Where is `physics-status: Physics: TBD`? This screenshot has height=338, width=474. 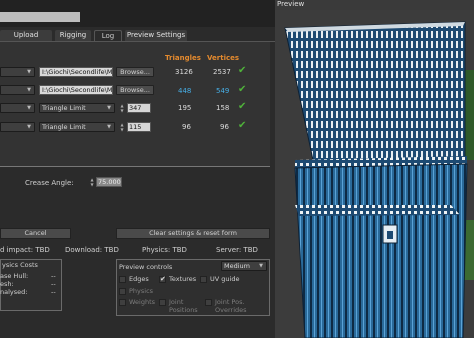
physics-status: Physics: TBD is located at coordinates (164, 250).